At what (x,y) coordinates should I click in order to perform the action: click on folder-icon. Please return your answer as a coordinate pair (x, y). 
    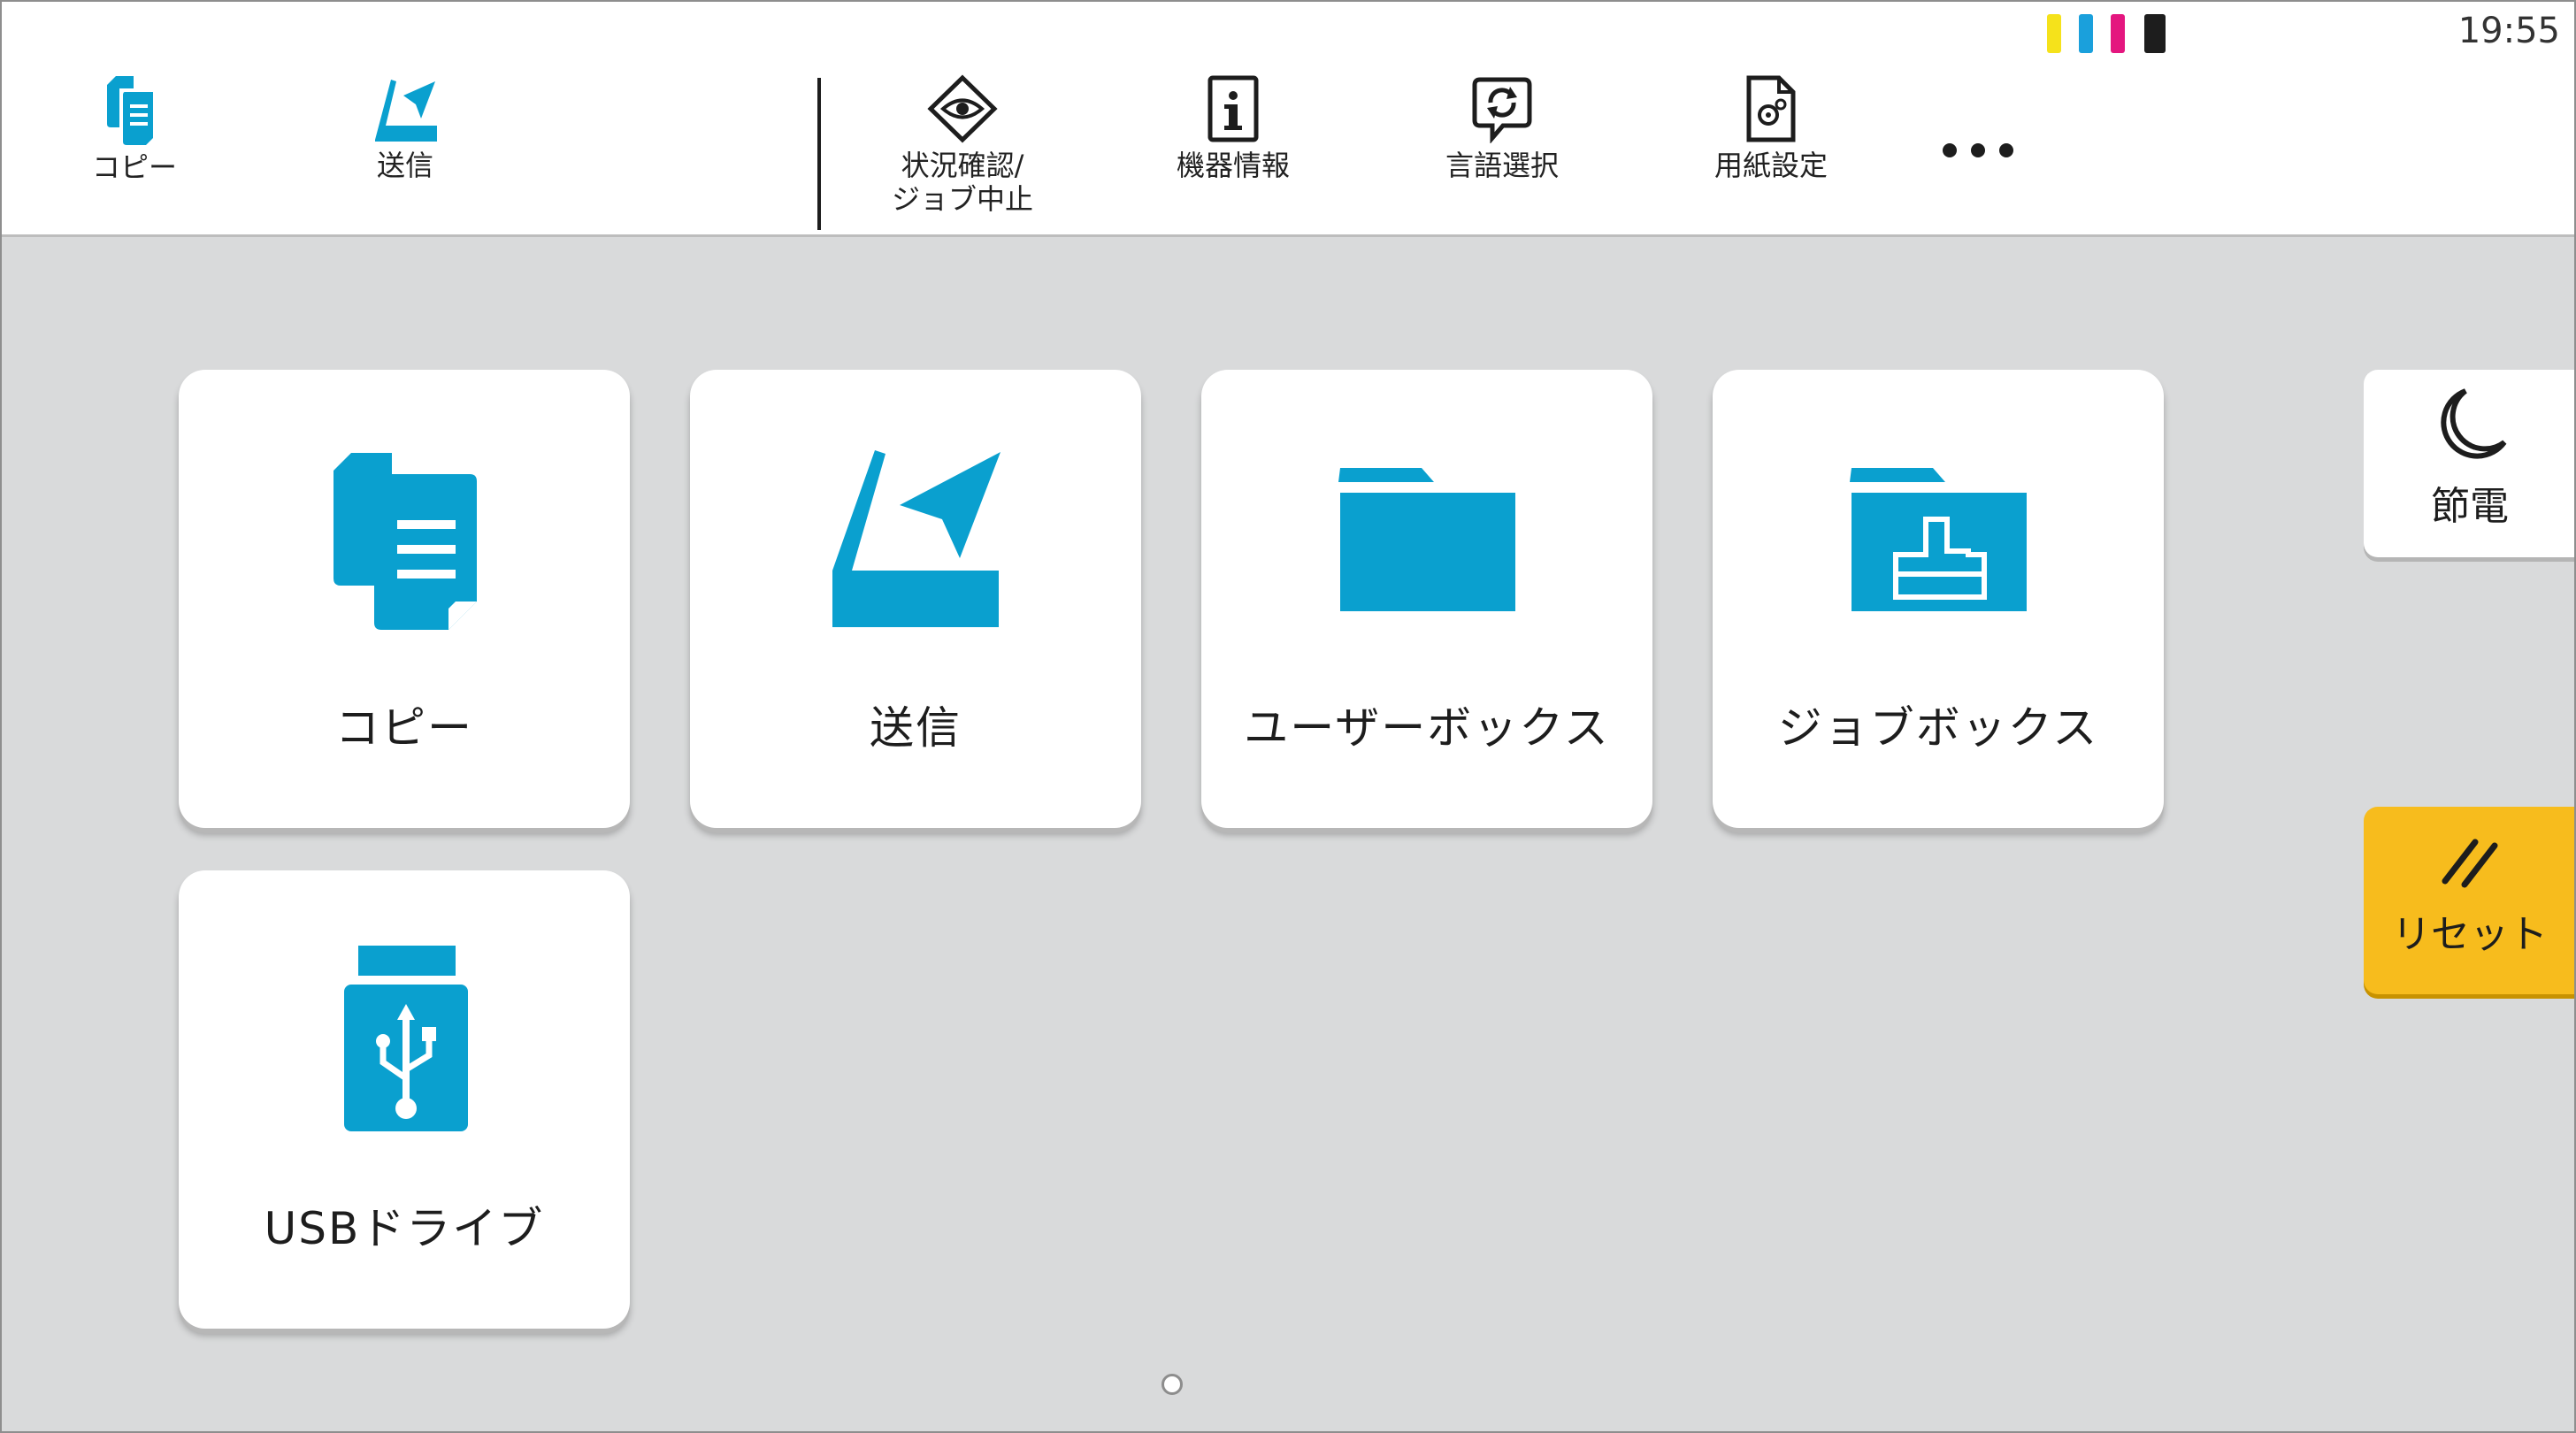
    Looking at the image, I should click on (1426, 539).